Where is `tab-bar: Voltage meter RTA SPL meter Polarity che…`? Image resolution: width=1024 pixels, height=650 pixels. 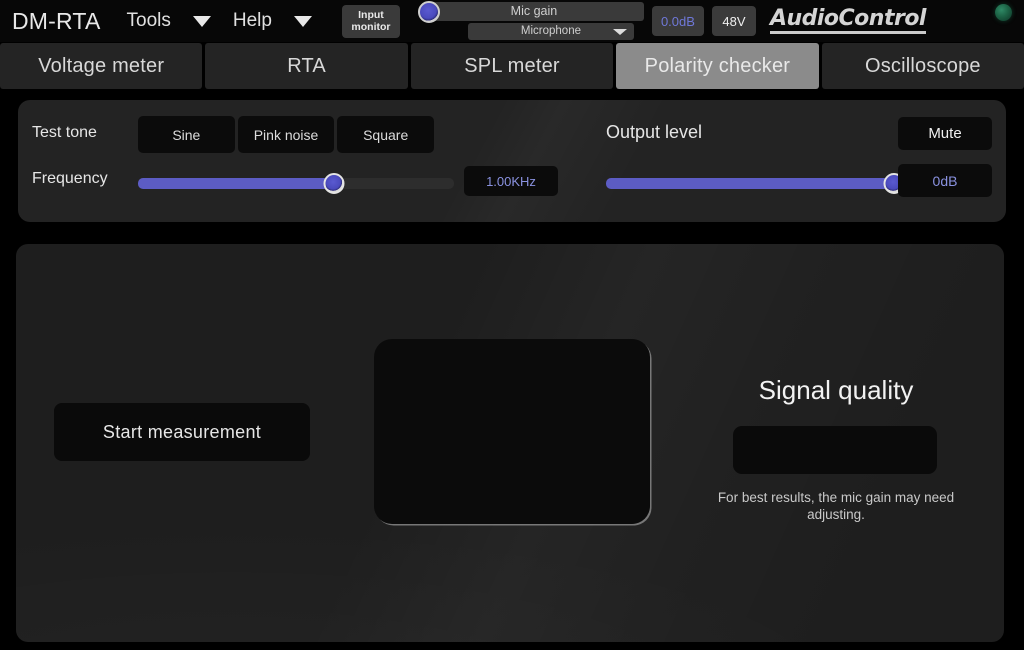 tab-bar: Voltage meter RTA SPL meter Polarity che… is located at coordinates (512, 66).